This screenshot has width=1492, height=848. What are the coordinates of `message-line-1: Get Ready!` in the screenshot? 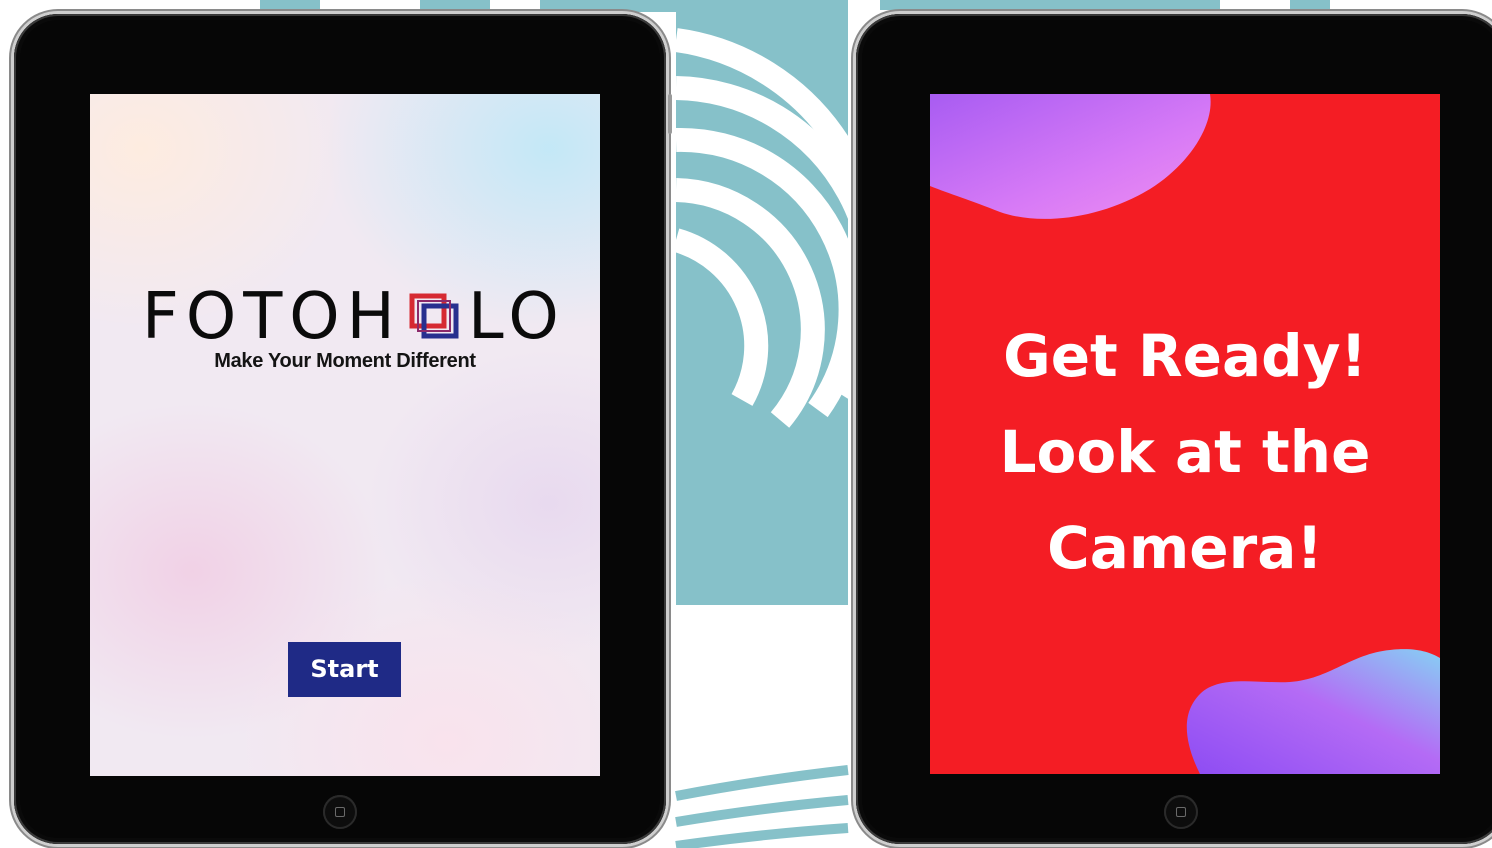 It's located at (1185, 356).